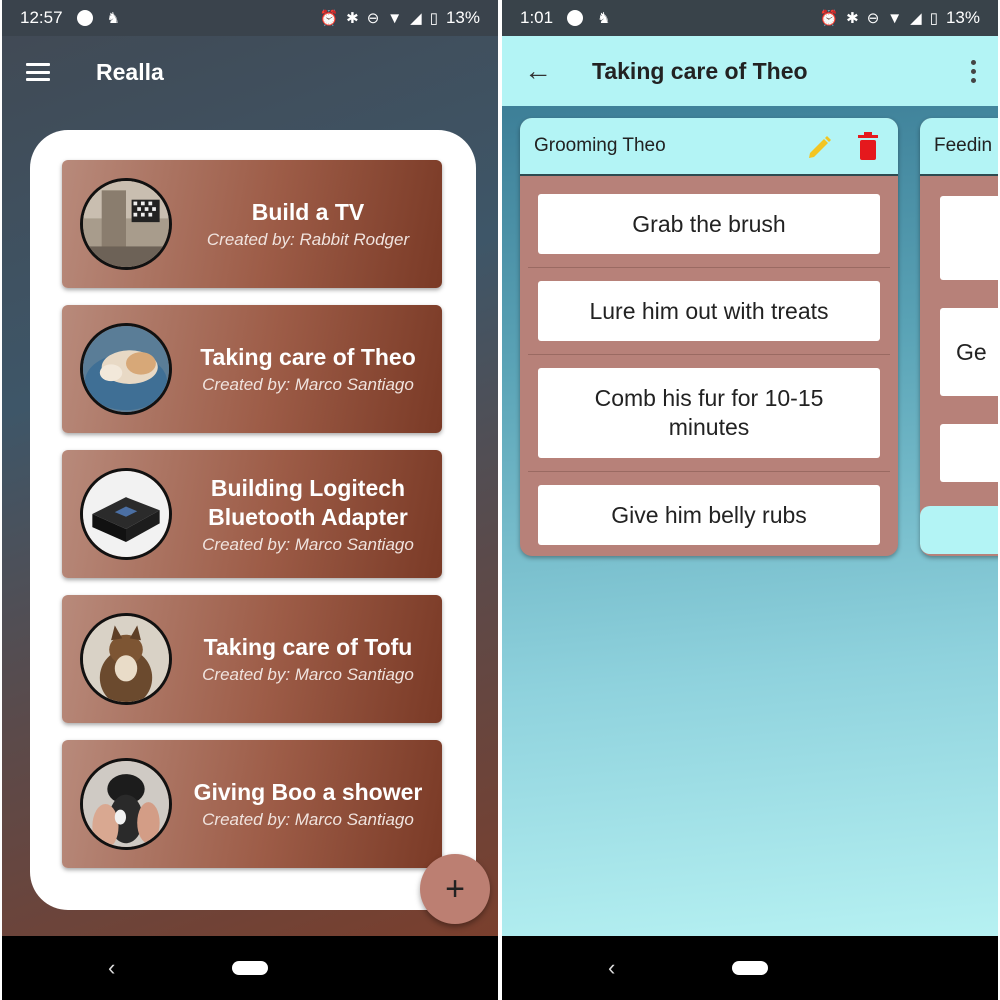 This screenshot has height=1000, width=1000. Describe the element at coordinates (868, 146) in the screenshot. I see `trash-icon` at that location.